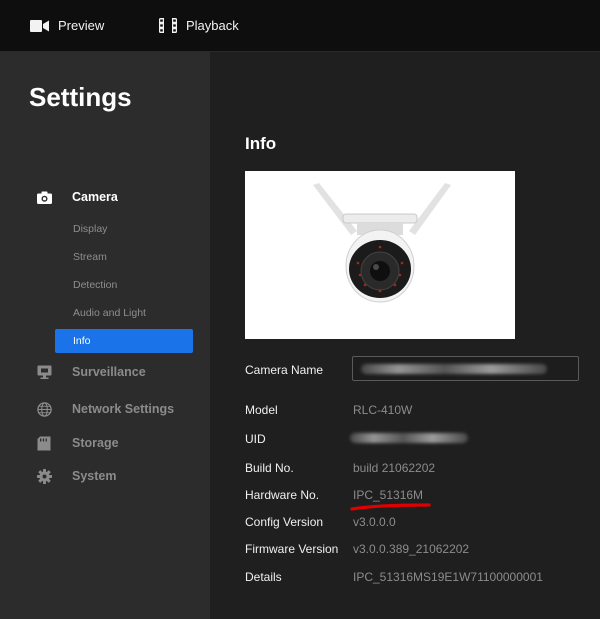 The width and height of the screenshot is (600, 619). Describe the element at coordinates (123, 409) in the screenshot. I see `sidebar-group-label: Network Settings` at that location.